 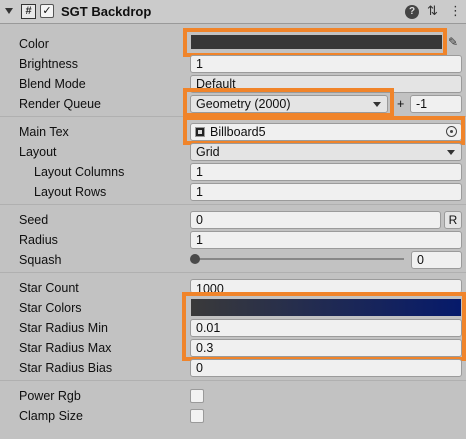 I want to click on radius-field: 1, so click(x=326, y=240).